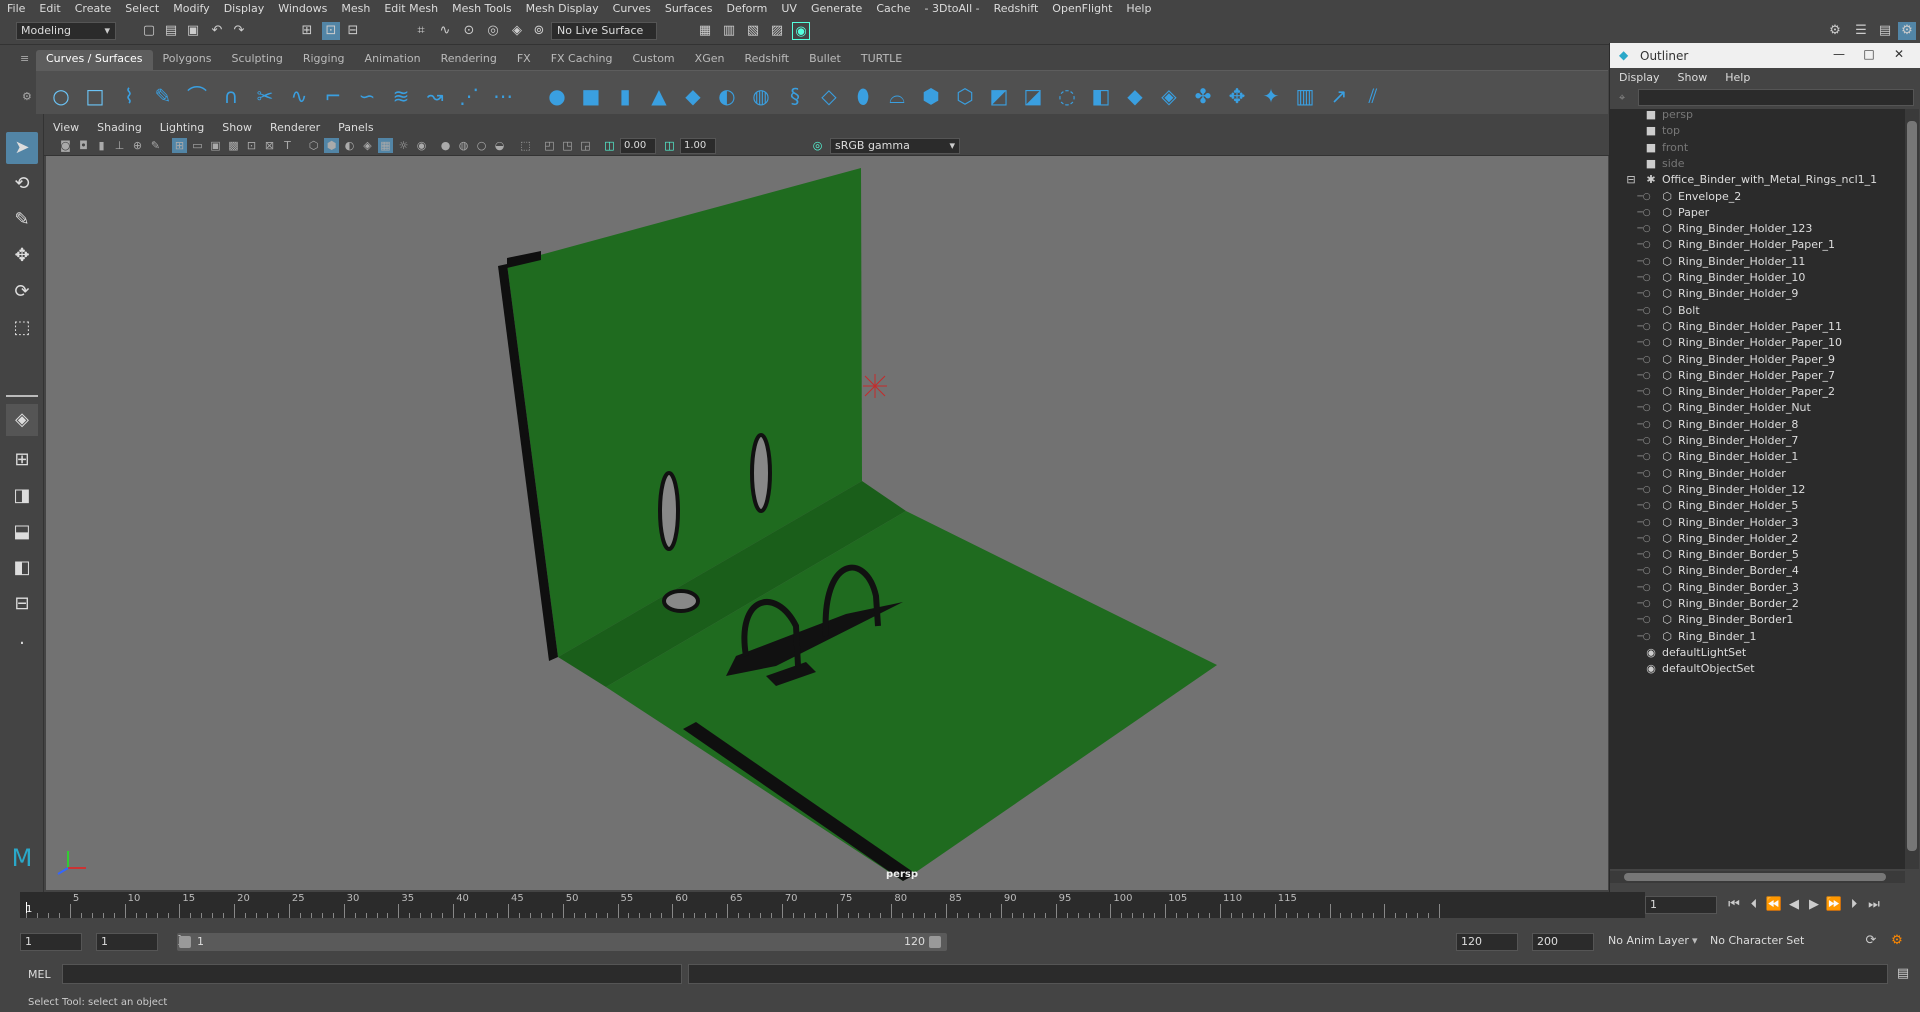 This screenshot has height=1012, width=1920. Describe the element at coordinates (385, 145) in the screenshot. I see `textured-icon: ▦` at that location.